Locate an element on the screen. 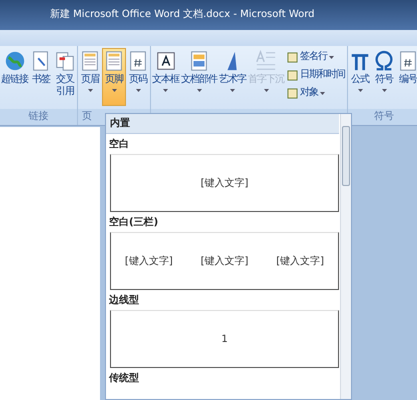  ribbon-small-button: 日期和时间 is located at coordinates (316, 75).